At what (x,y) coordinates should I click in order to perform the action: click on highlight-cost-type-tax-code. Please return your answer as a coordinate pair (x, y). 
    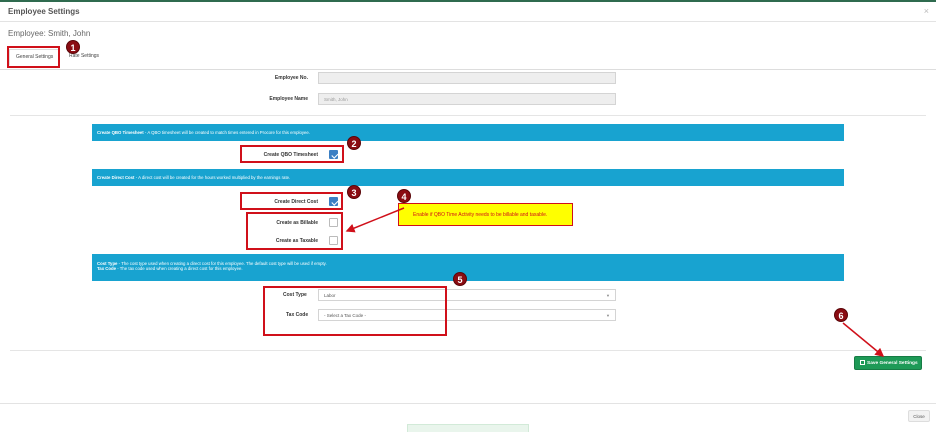
    Looking at the image, I should click on (355, 311).